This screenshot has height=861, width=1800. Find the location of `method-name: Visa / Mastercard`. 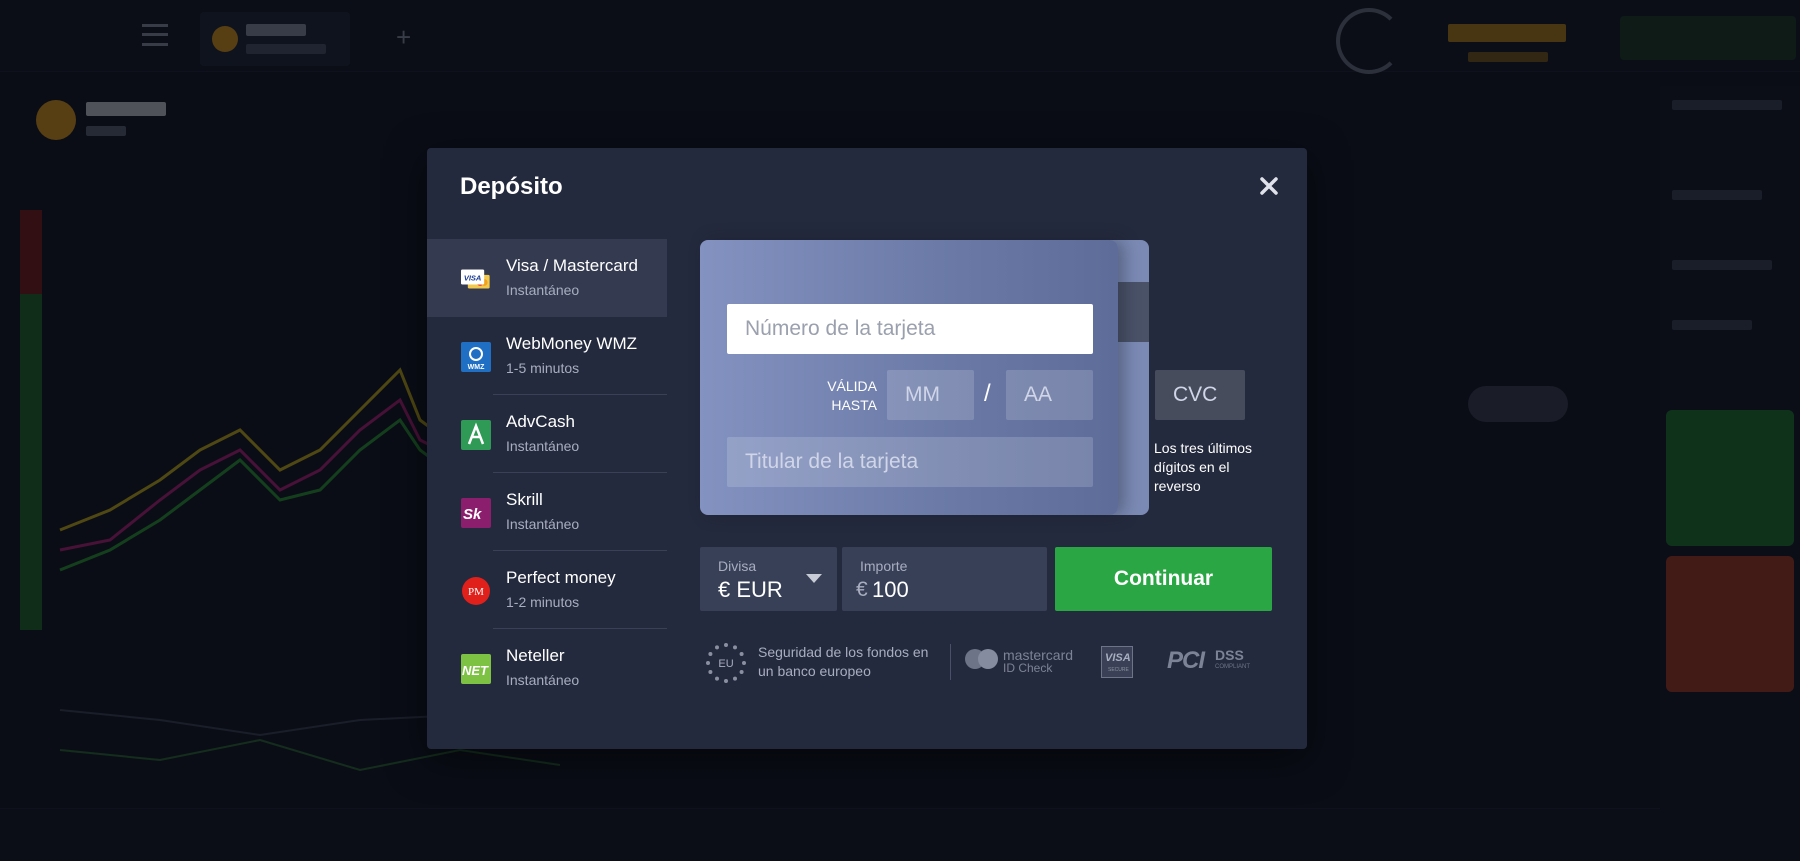

method-name: Visa / Mastercard is located at coordinates (572, 265).